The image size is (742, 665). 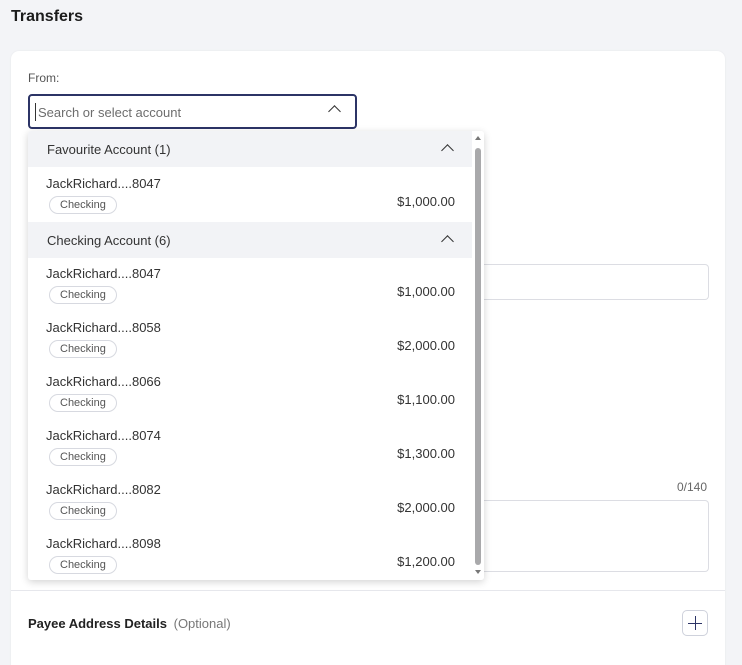 I want to click on payee-address-section-label: Payee Address Details (Optional), so click(x=129, y=623).